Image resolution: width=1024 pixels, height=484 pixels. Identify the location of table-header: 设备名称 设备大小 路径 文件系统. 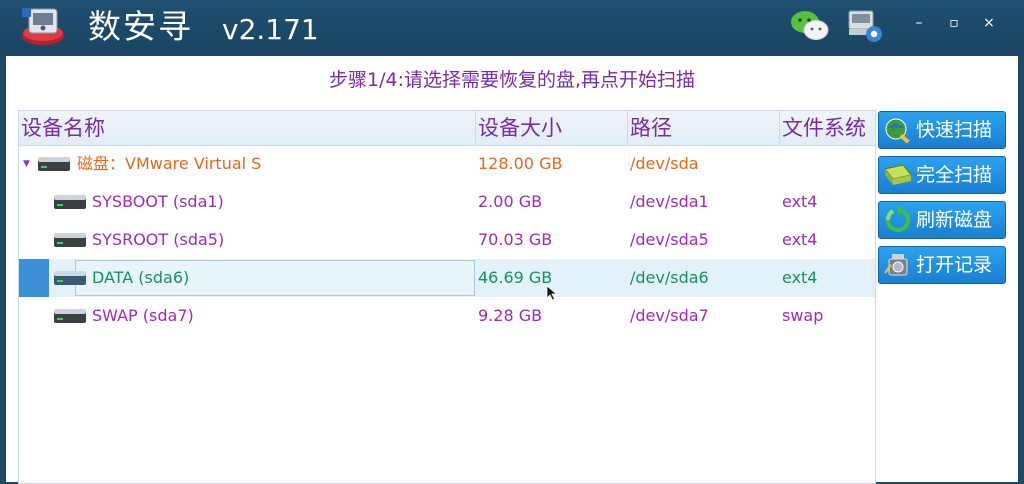
(447, 128).